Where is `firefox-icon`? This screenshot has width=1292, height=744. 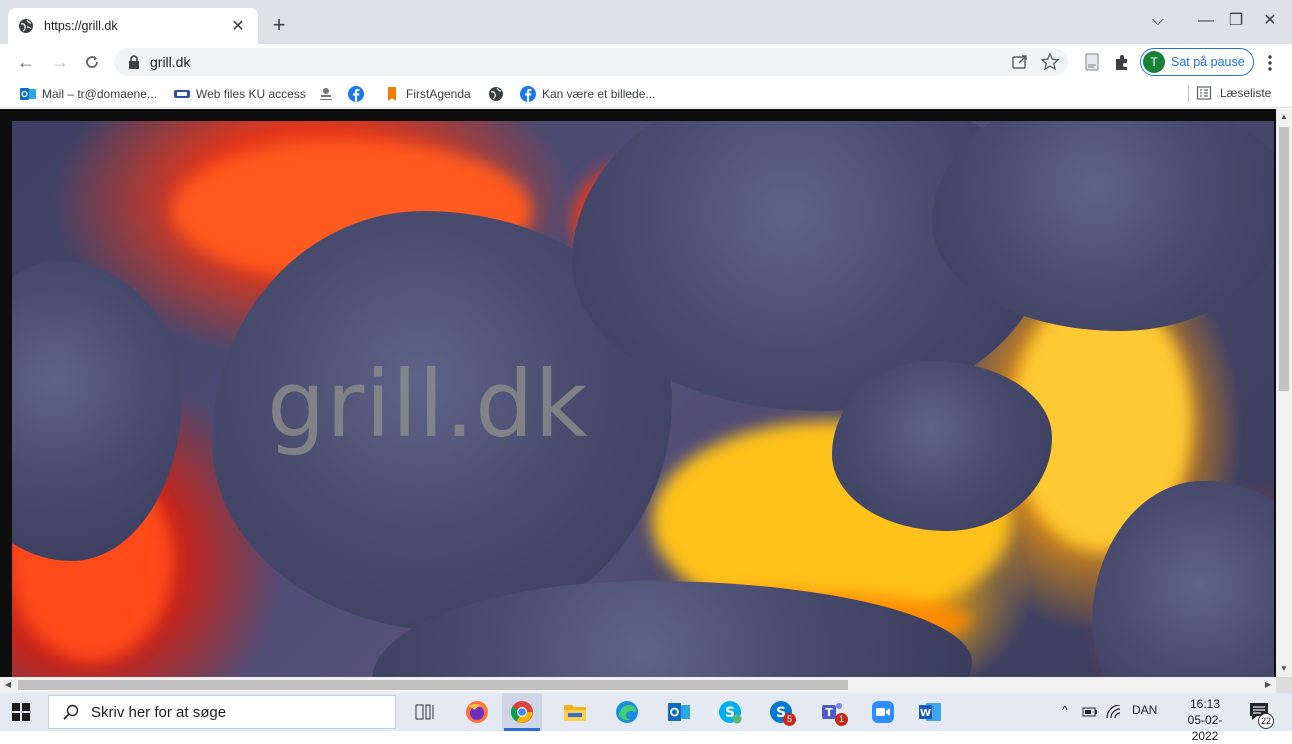
firefox-icon is located at coordinates (477, 712).